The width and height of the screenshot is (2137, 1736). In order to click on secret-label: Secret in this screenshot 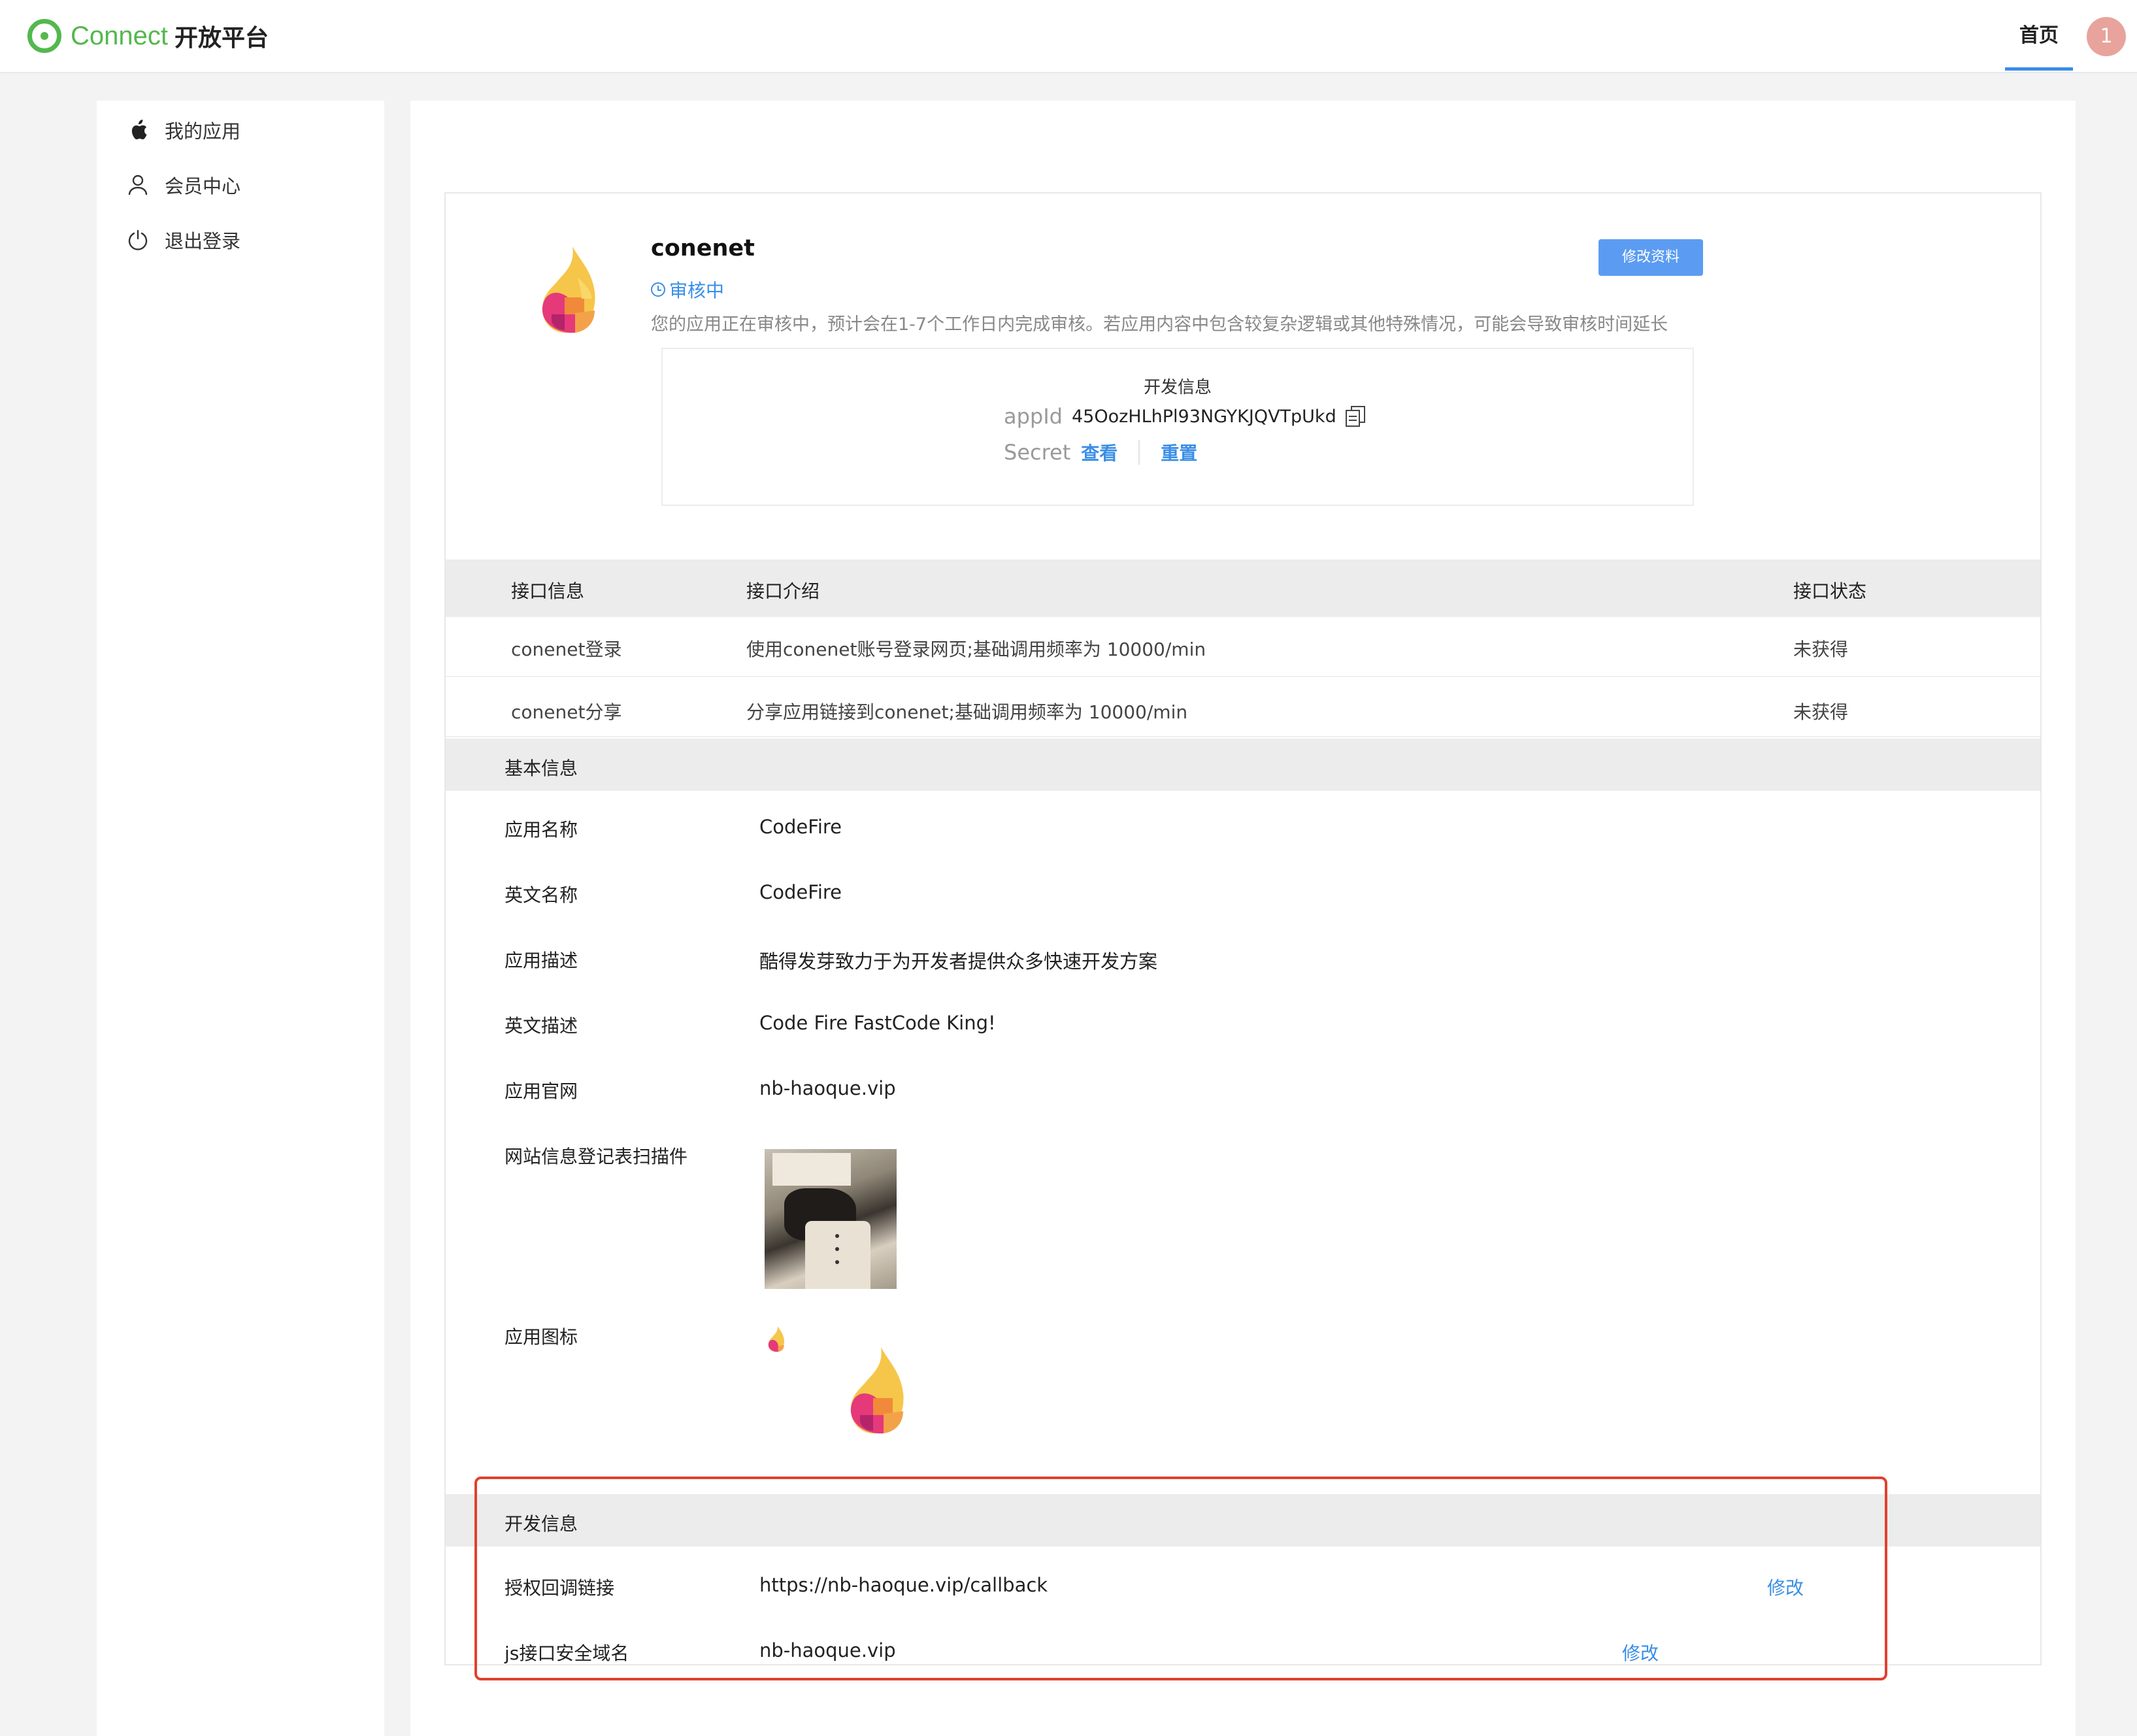, I will do `click(1038, 453)`.